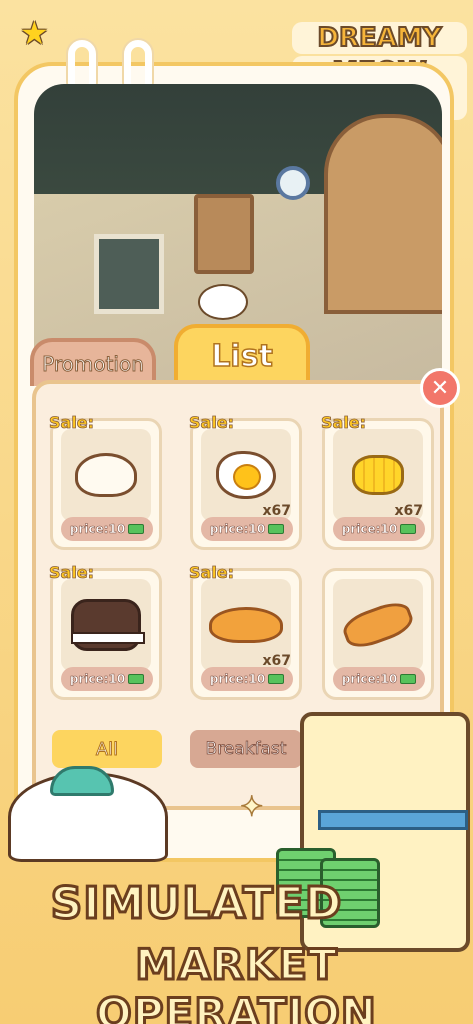 Image resolution: width=473 pixels, height=1024 pixels. Describe the element at coordinates (383, 214) in the screenshot. I see `display-shelf` at that location.